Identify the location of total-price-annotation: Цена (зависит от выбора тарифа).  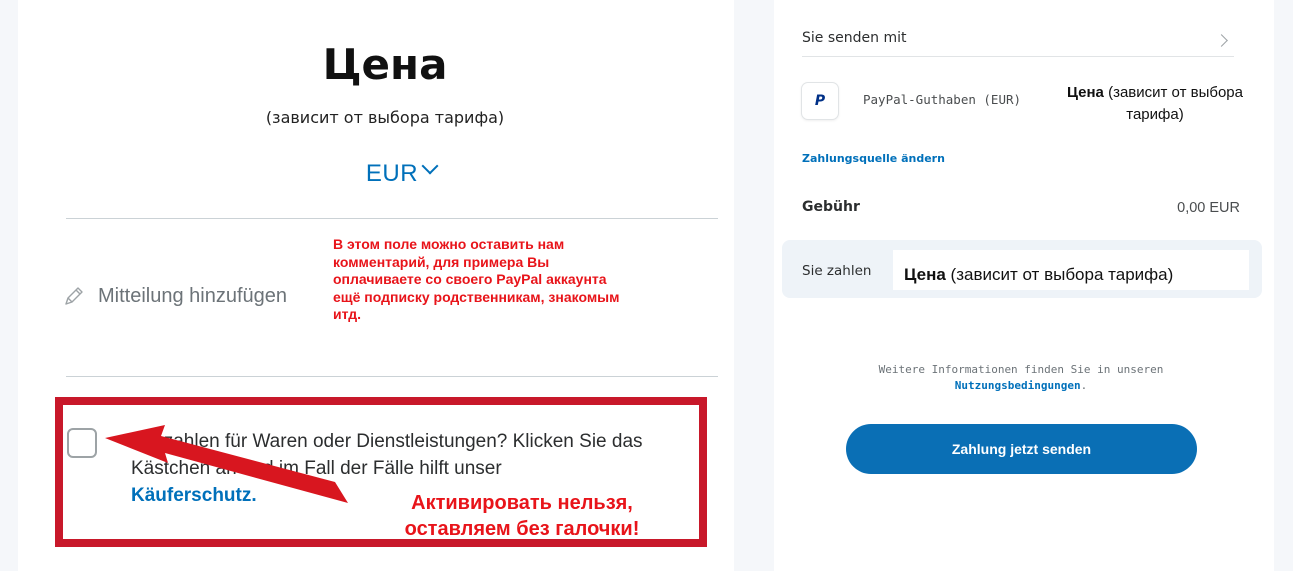
(1074, 272).